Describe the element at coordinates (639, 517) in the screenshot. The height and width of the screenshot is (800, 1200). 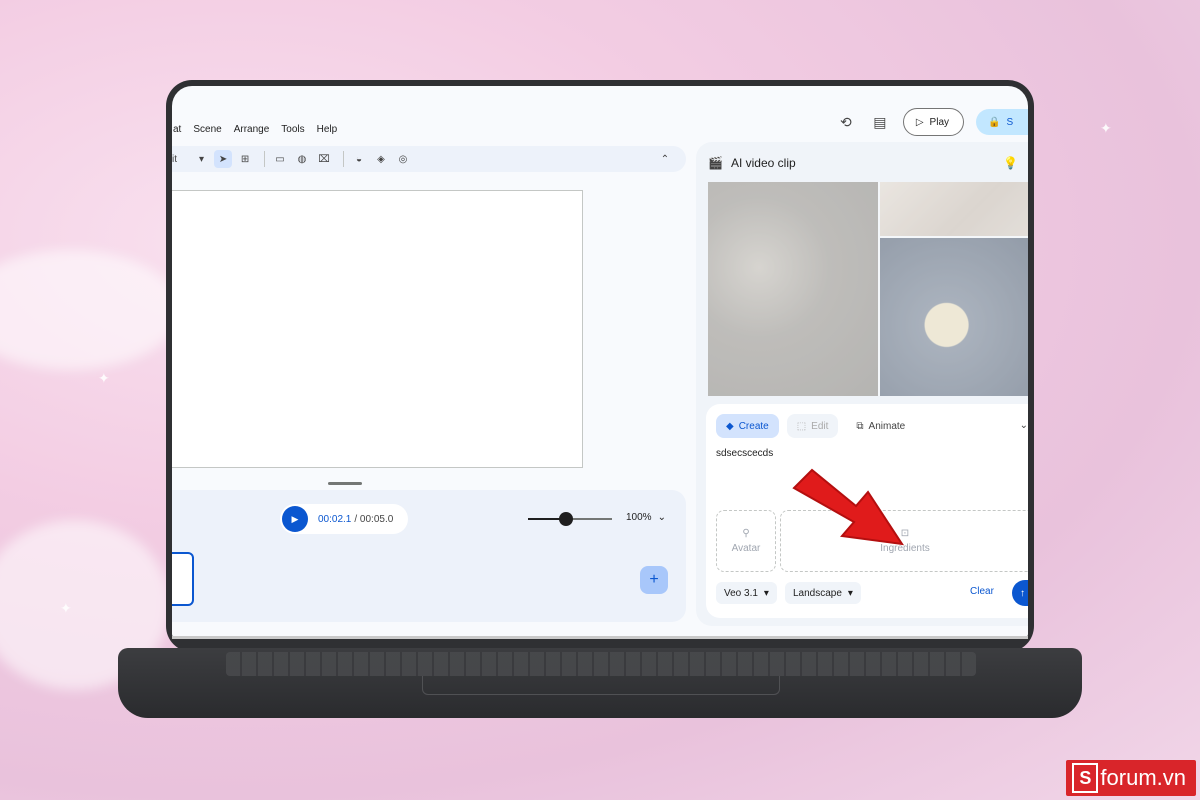
I see `zoom-level: 100%` at that location.